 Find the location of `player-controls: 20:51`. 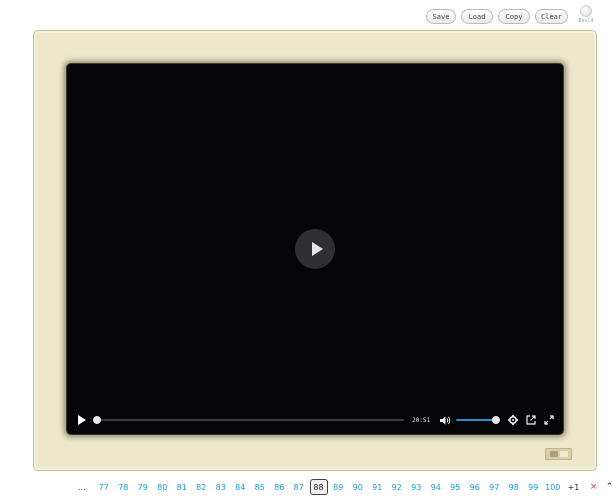

player-controls: 20:51 is located at coordinates (315, 420).